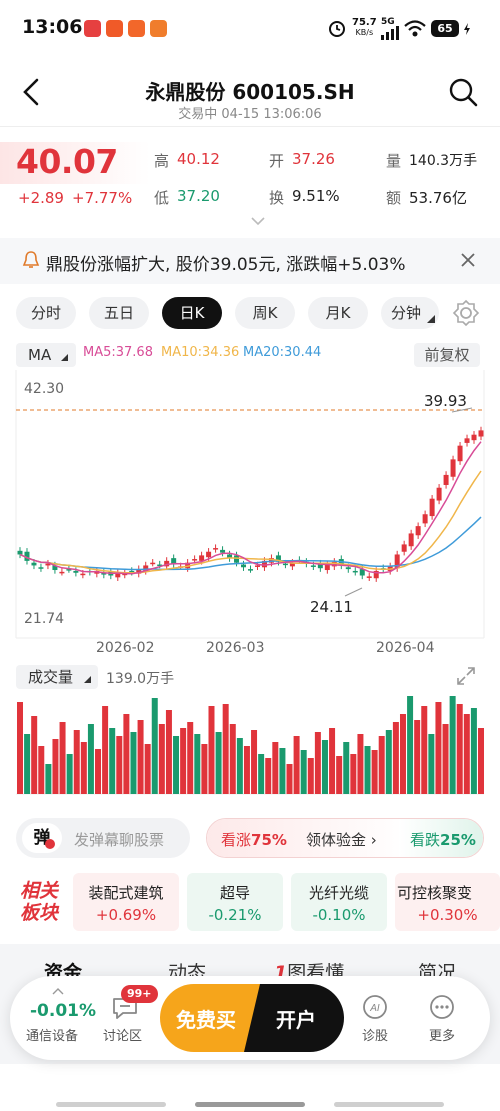 The image size is (500, 1111). What do you see at coordinates (435, 893) in the screenshot?
I see `sector-name: 可控核聚变` at bounding box center [435, 893].